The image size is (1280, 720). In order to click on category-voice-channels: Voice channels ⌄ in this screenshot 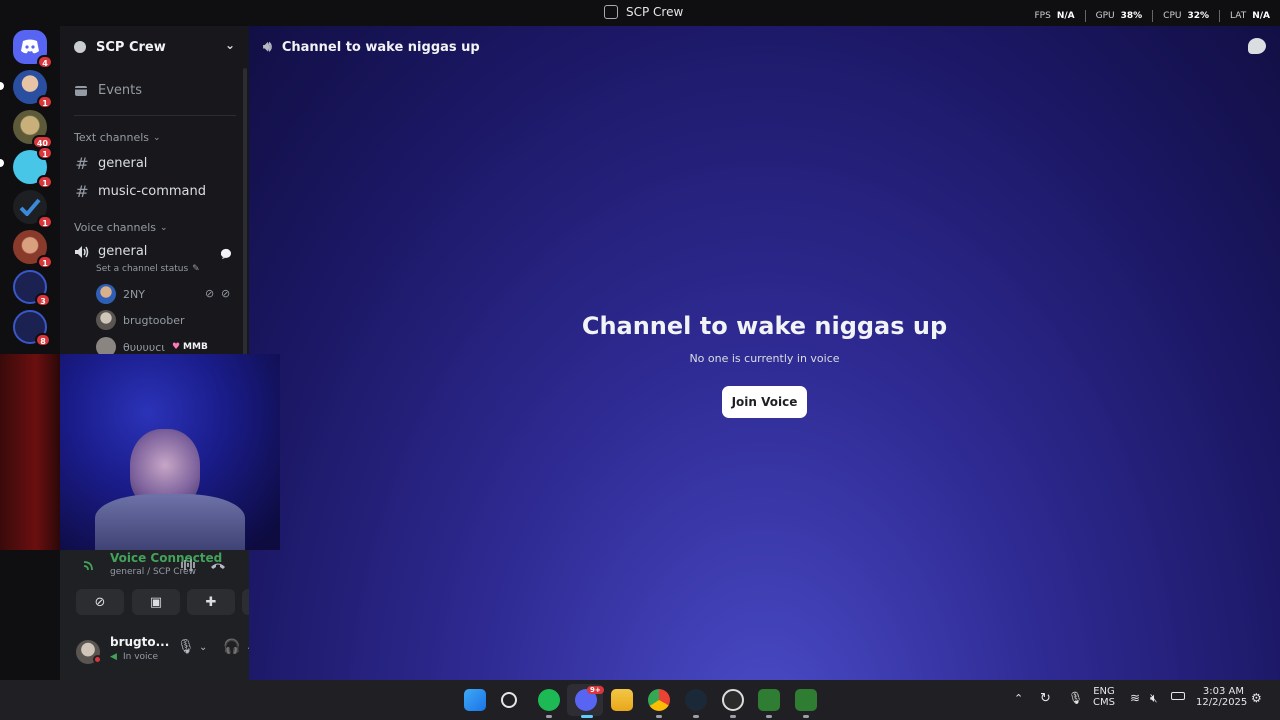, I will do `click(121, 227)`.